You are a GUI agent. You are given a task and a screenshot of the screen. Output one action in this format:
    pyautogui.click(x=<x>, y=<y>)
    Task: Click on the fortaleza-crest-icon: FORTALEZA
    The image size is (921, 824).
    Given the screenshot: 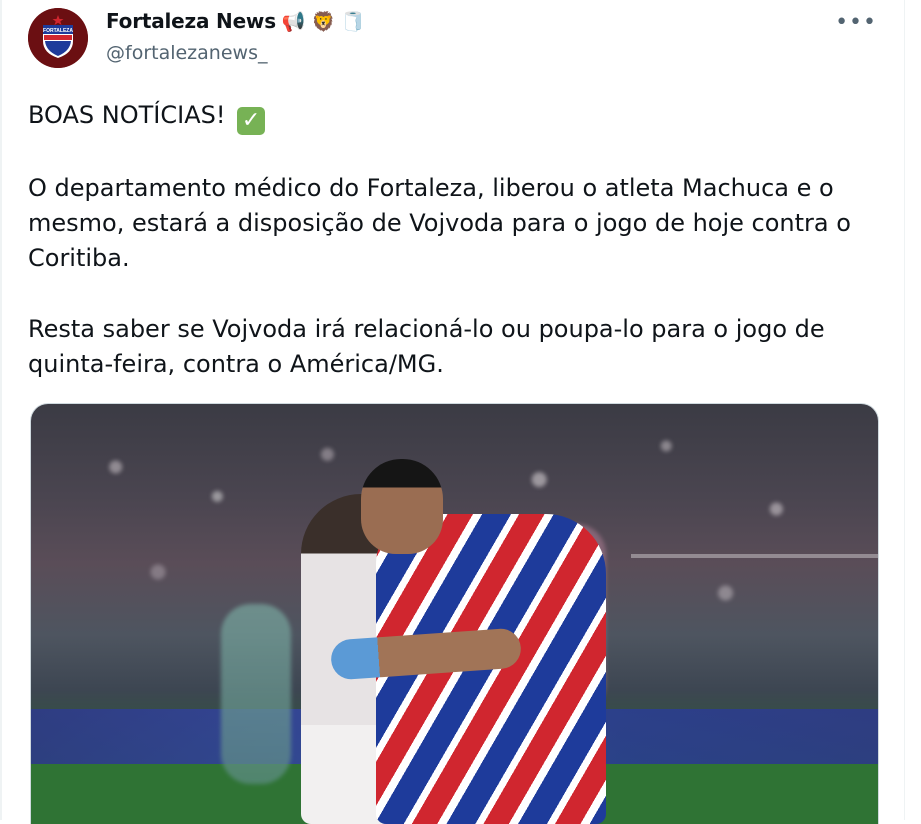 What is the action you would take?
    pyautogui.click(x=58, y=38)
    